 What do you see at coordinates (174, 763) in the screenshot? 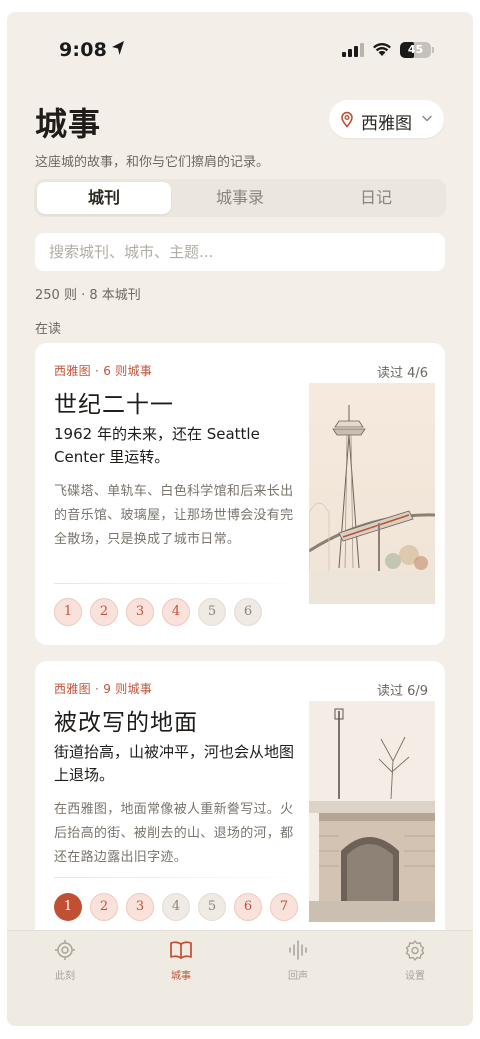
I see `issue-lead: 街道抬高，山被冲平，河也会从地图上退场。` at bounding box center [174, 763].